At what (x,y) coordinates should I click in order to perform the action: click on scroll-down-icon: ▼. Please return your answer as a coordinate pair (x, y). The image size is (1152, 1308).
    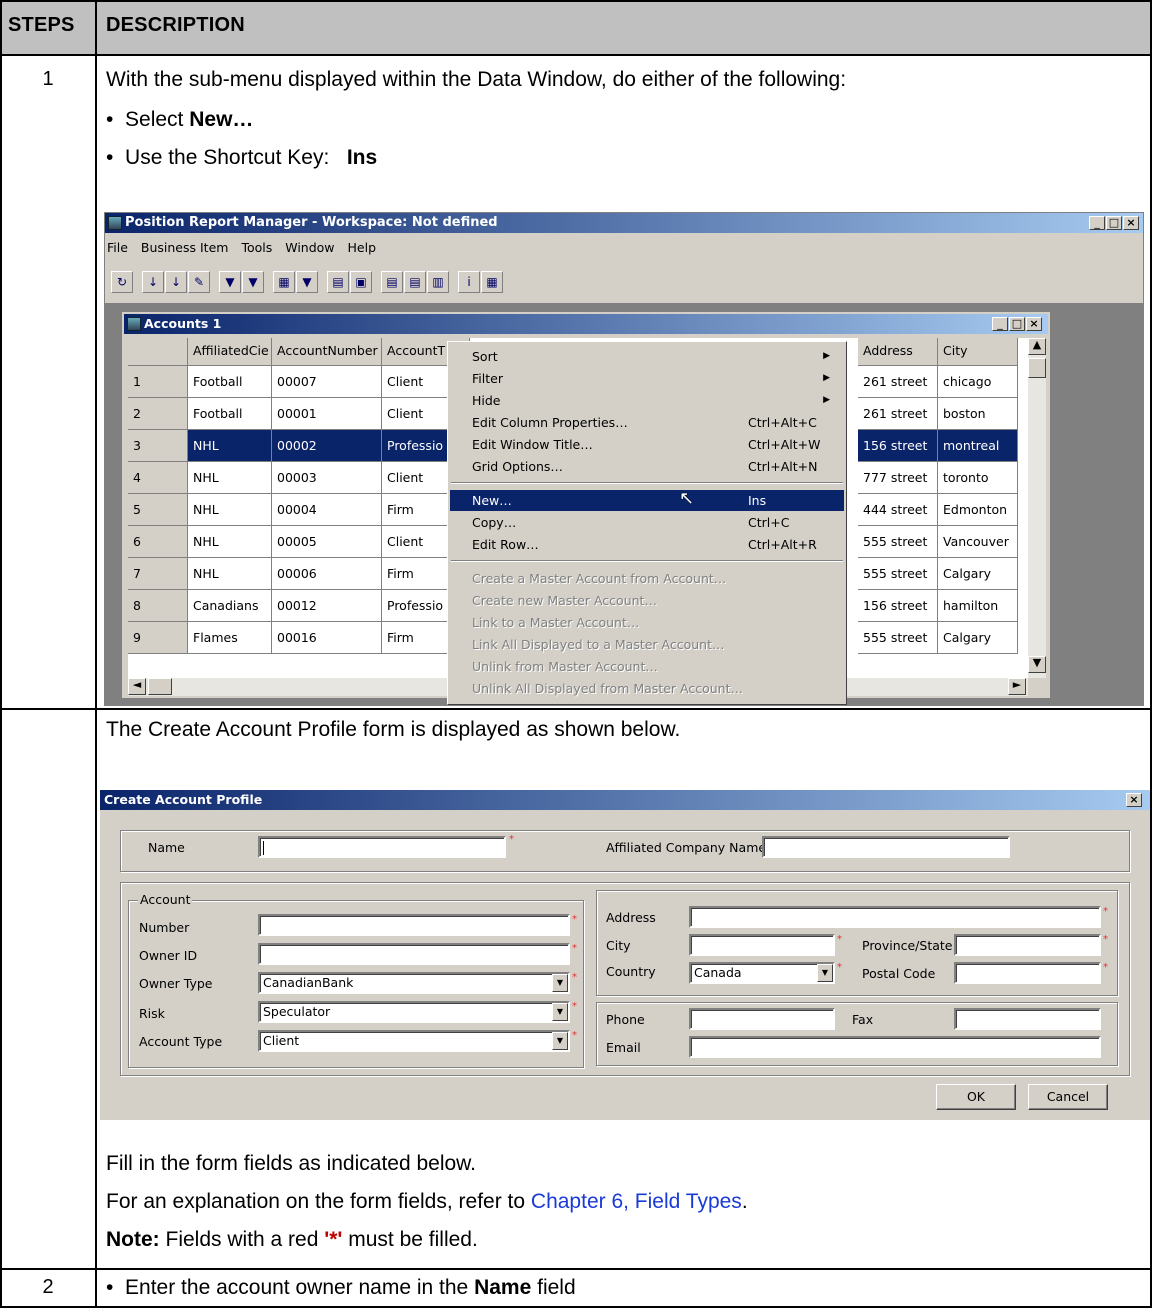
    Looking at the image, I should click on (1037, 664).